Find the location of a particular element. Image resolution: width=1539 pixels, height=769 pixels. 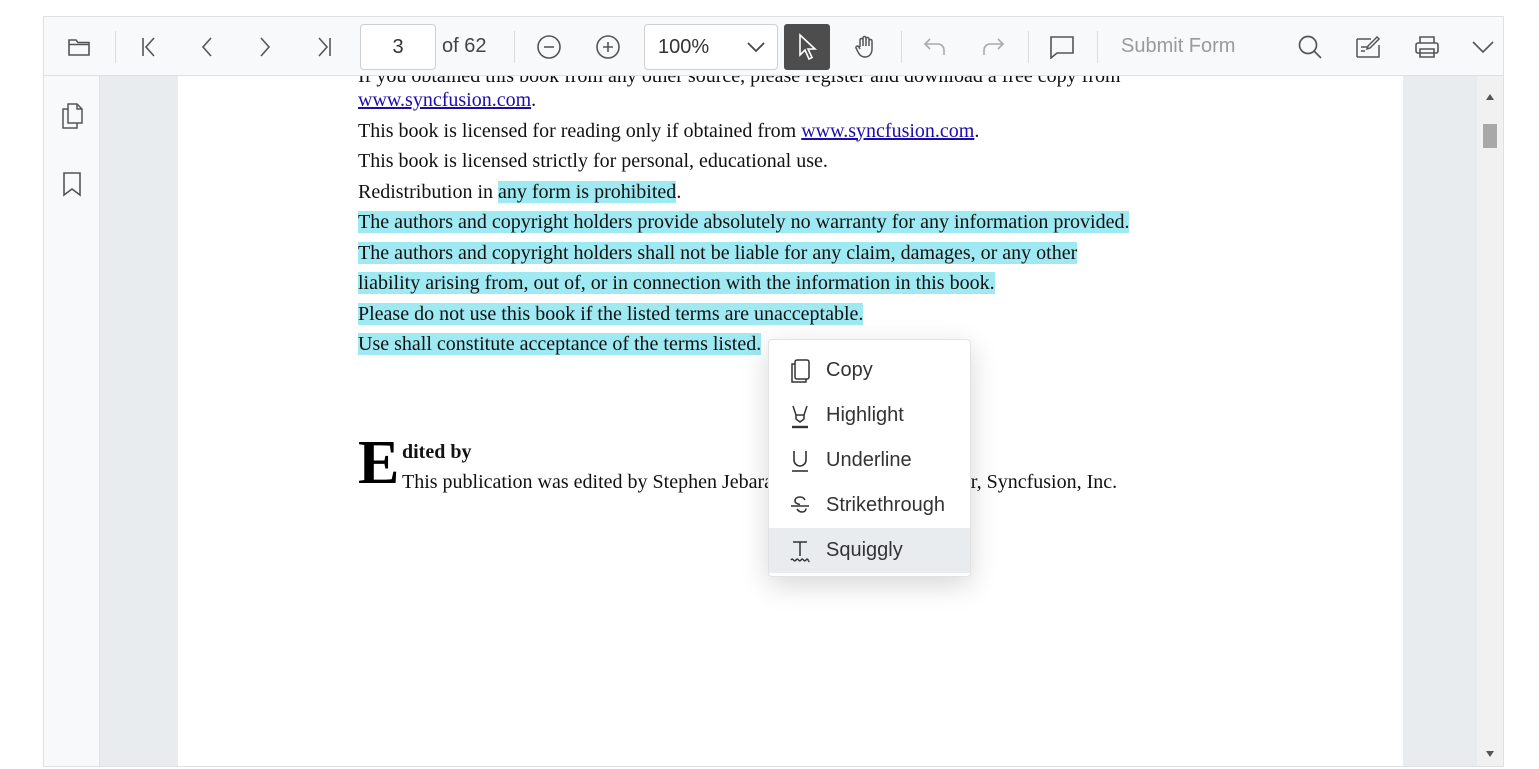

document-text-line: www.syncfusion.com. is located at coordinates (447, 100).